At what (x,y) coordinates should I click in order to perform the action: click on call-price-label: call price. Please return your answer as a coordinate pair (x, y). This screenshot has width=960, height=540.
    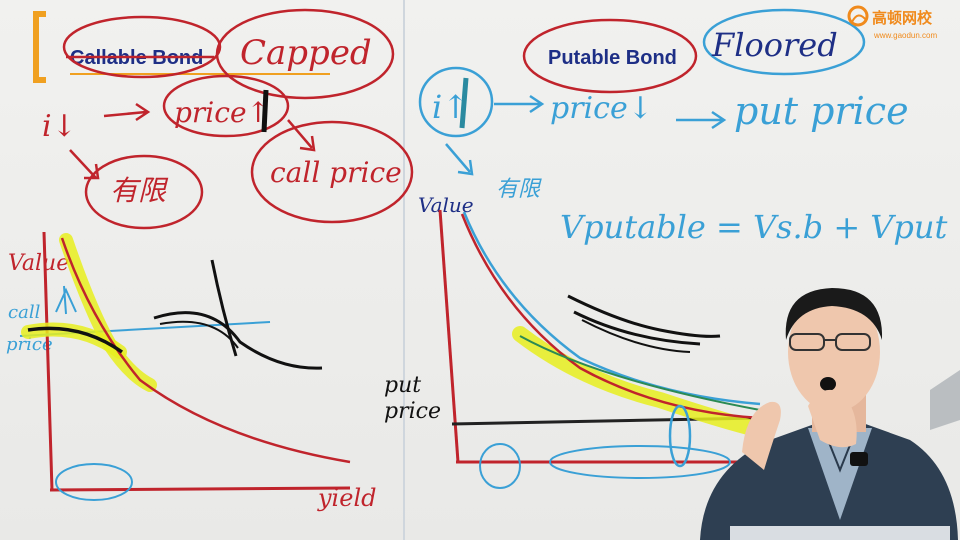
    Looking at the image, I should click on (336, 172).